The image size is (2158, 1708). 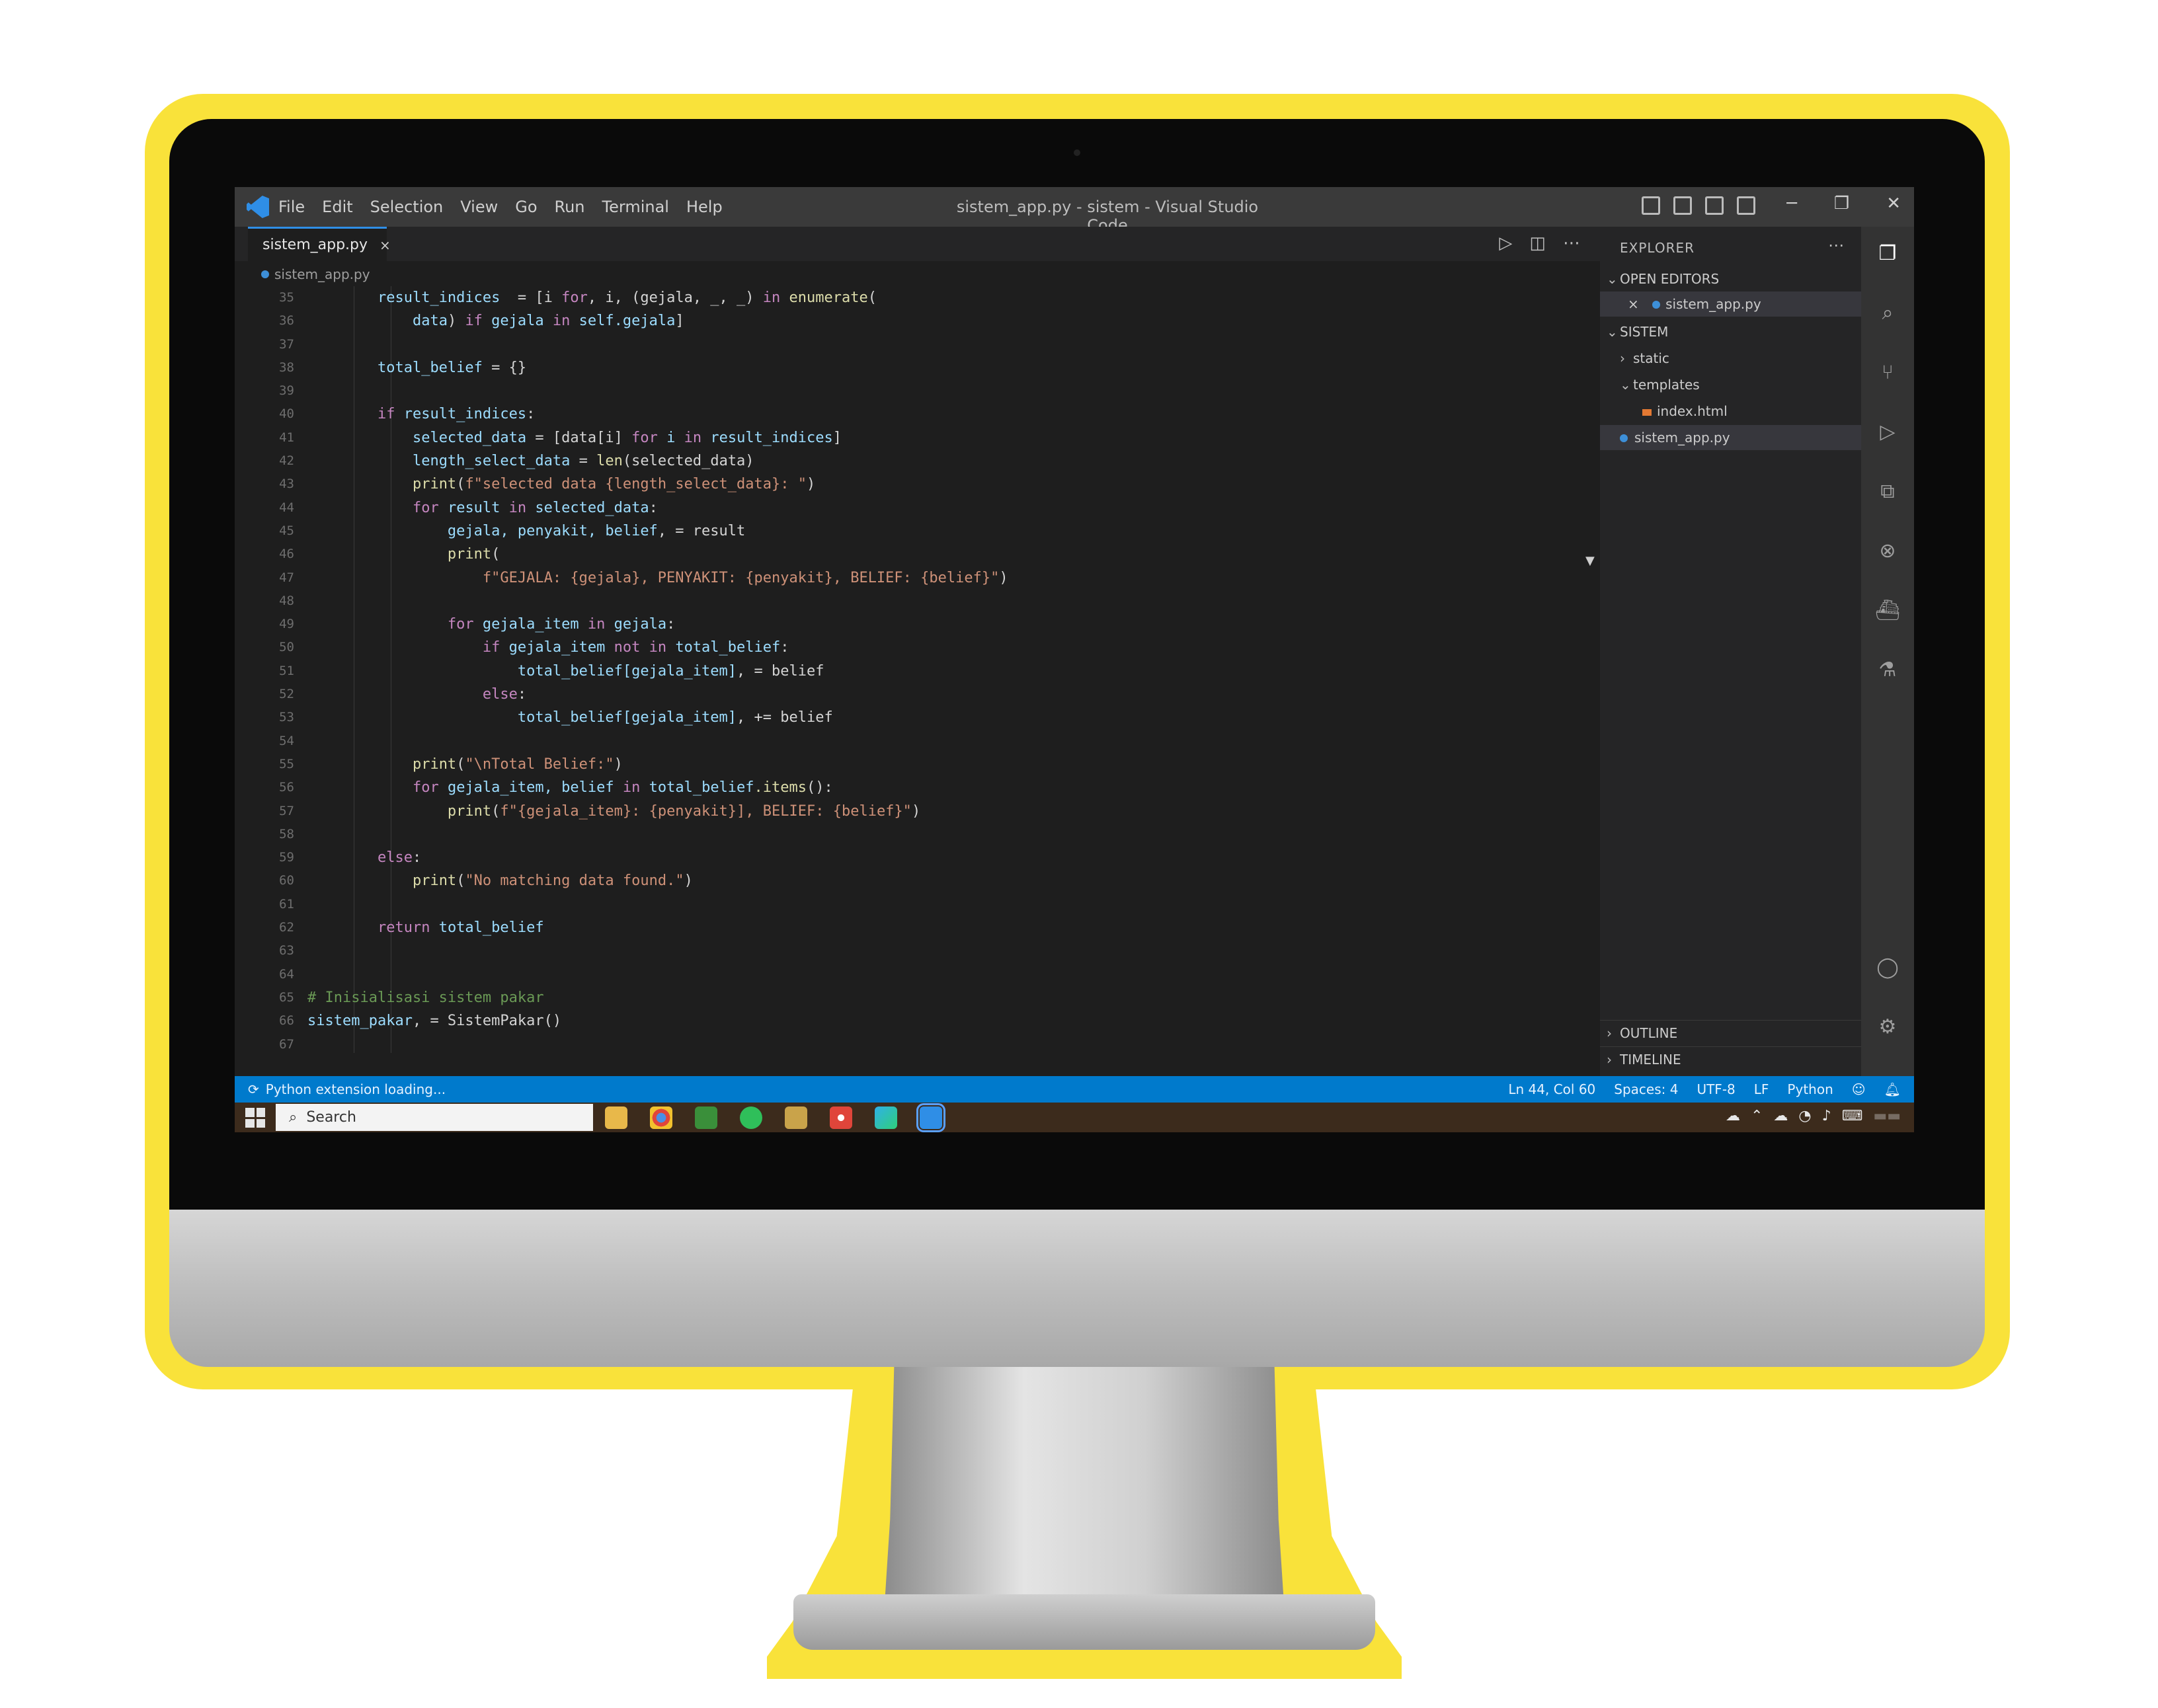 I want to click on menu-go: Go, so click(x=526, y=207).